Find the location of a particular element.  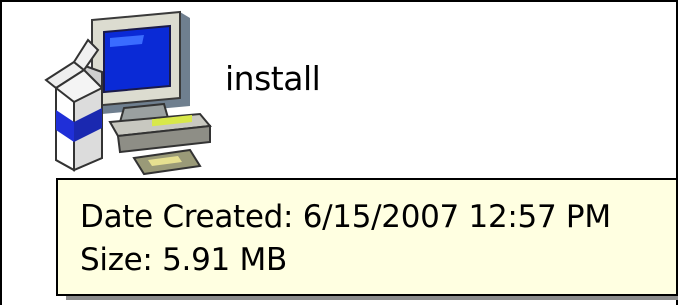

file-name-label: install is located at coordinates (273, 78).